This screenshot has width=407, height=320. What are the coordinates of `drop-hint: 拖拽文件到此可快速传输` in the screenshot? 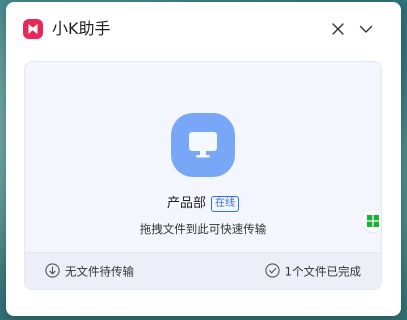 It's located at (203, 229).